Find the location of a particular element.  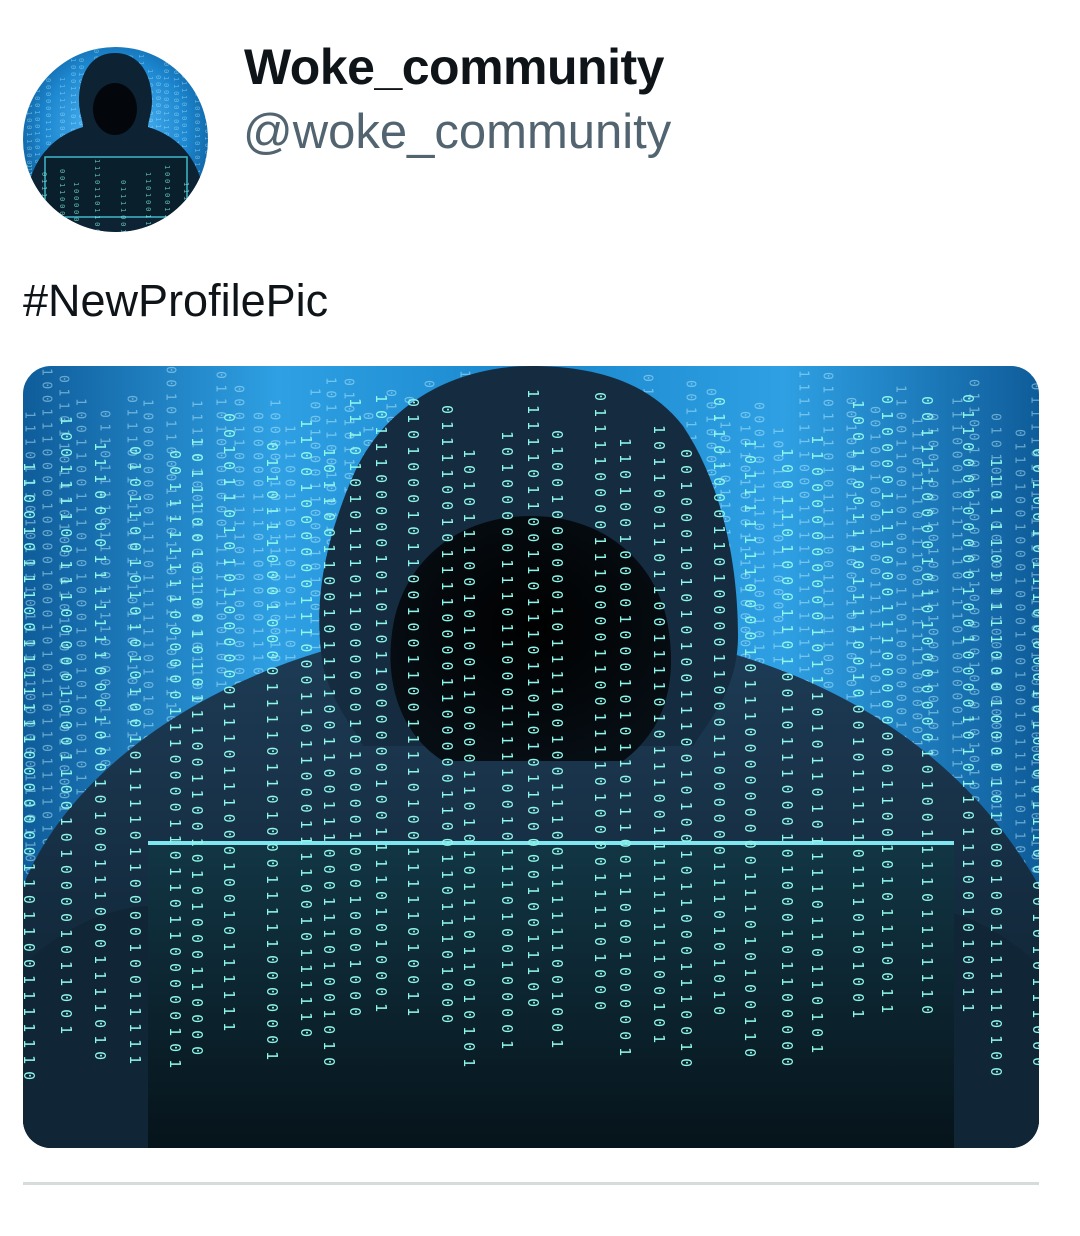

binary-code-column: 111010101110110000001010000100010001000 is located at coordinates (355, 710).